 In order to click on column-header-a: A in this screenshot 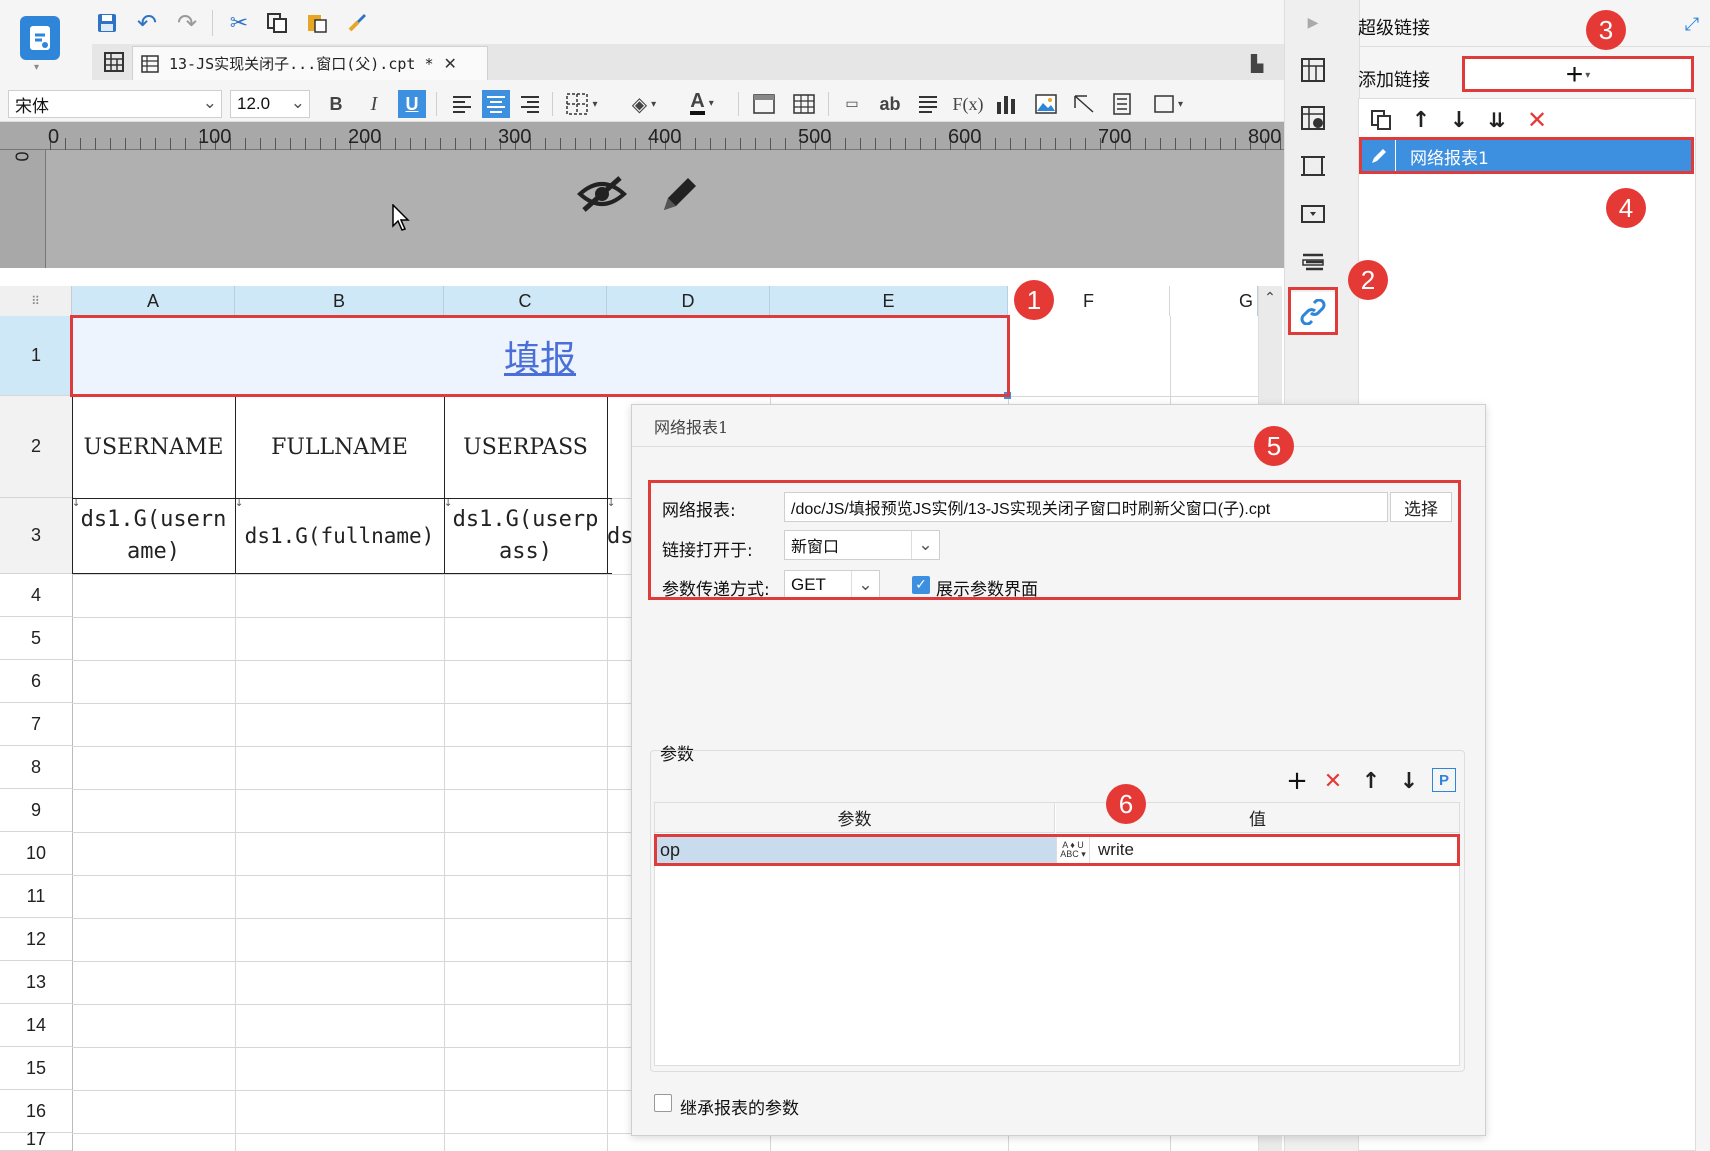, I will do `click(153, 301)`.